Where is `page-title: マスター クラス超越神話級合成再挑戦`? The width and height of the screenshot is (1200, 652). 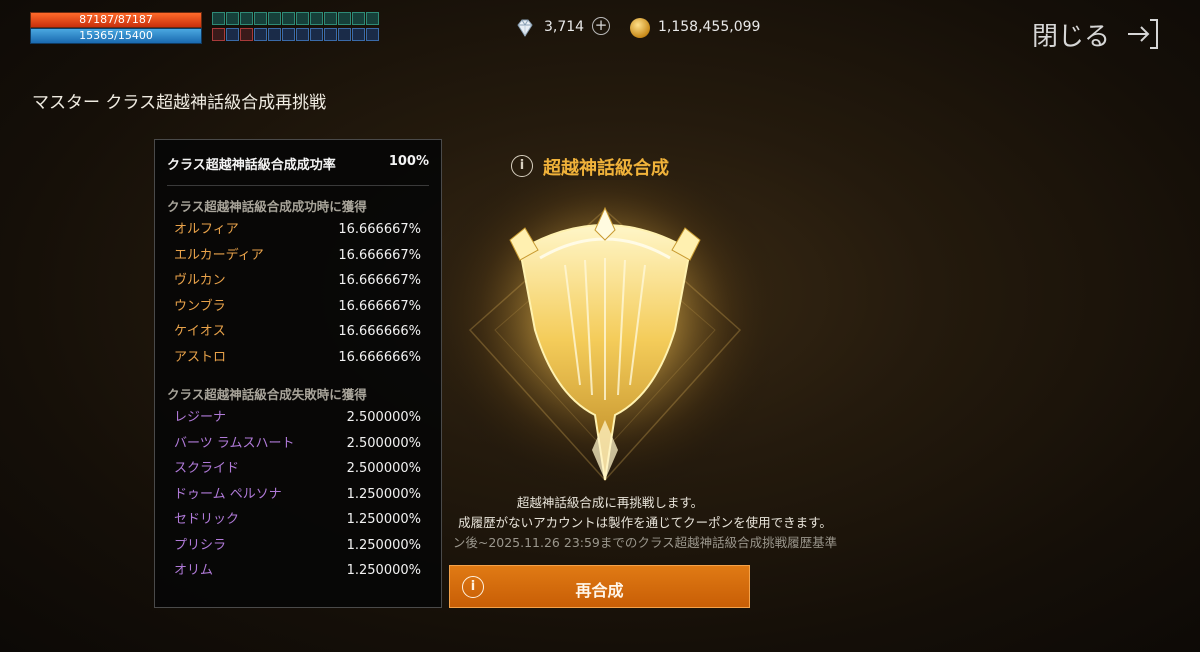 page-title: マスター クラス超越神話級合成再挑戦 is located at coordinates (179, 103).